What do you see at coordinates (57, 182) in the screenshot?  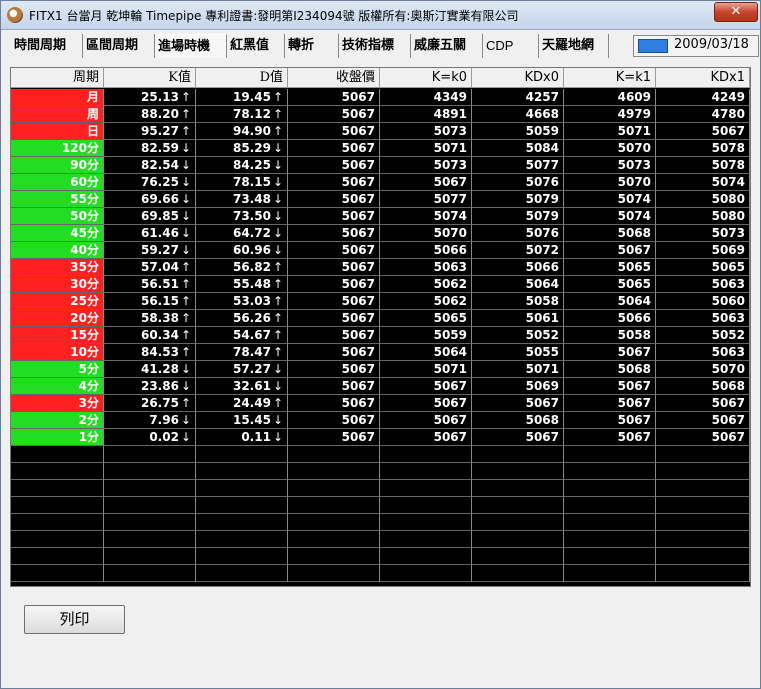 I see `period-cell: 60分` at bounding box center [57, 182].